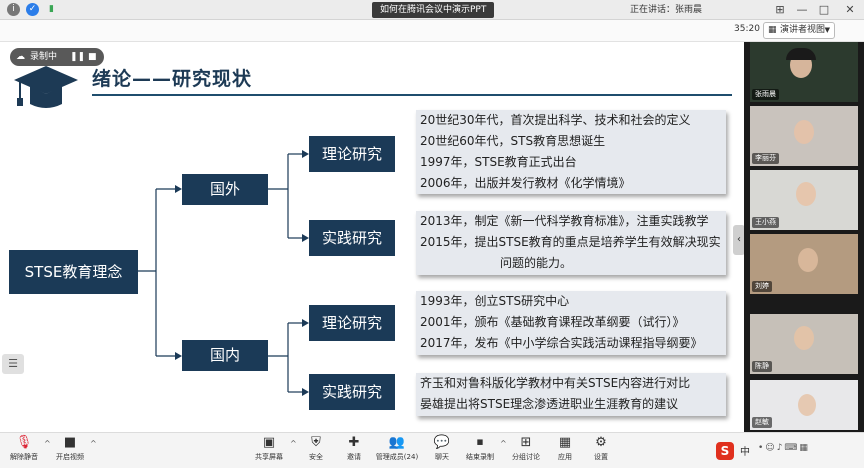 The image size is (864, 468). Describe the element at coordinates (172, 79) in the screenshot. I see `slide-title: 绪论——研究现状` at that location.